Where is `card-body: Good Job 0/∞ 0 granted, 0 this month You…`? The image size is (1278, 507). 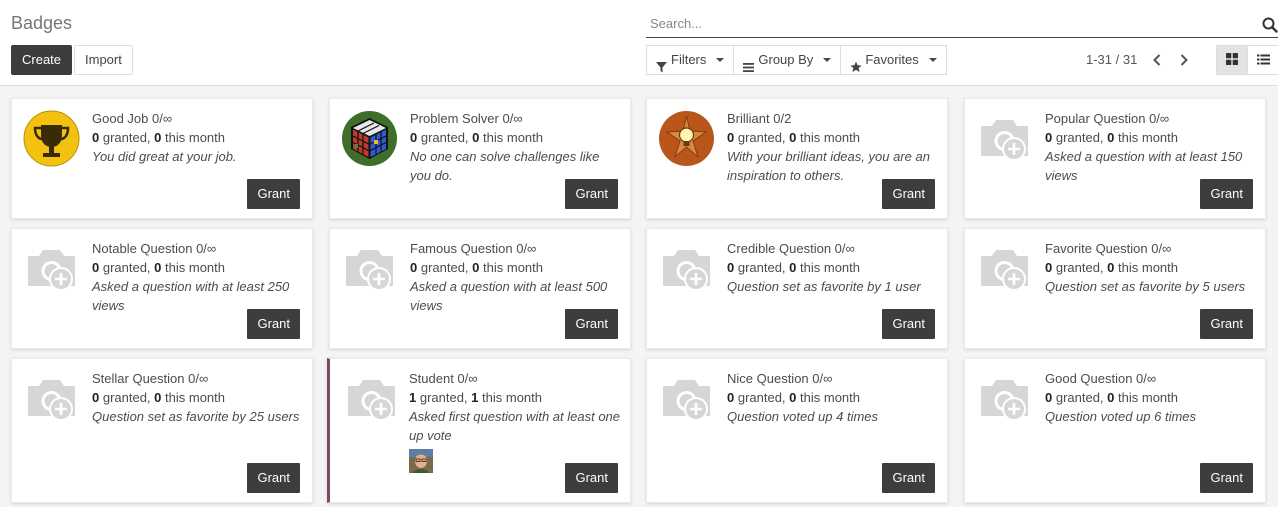 card-body: Good Job 0/∞ 0 granted, 0 this month You… is located at coordinates (198, 137).